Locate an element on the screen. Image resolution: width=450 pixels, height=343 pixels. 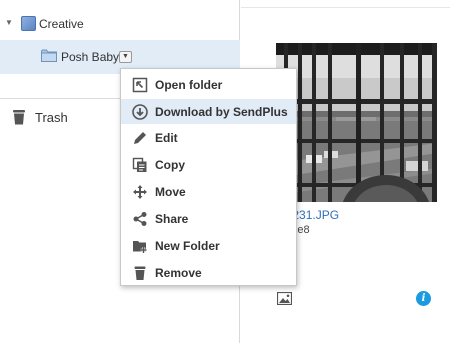
menu-item-remove: Remove is located at coordinates (208, 272).